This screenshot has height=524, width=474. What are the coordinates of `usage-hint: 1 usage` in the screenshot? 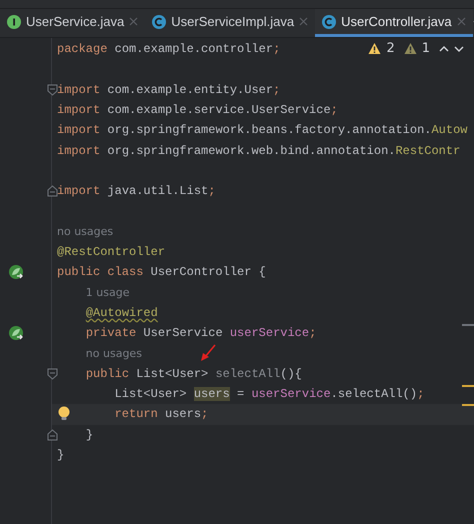 It's located at (108, 293).